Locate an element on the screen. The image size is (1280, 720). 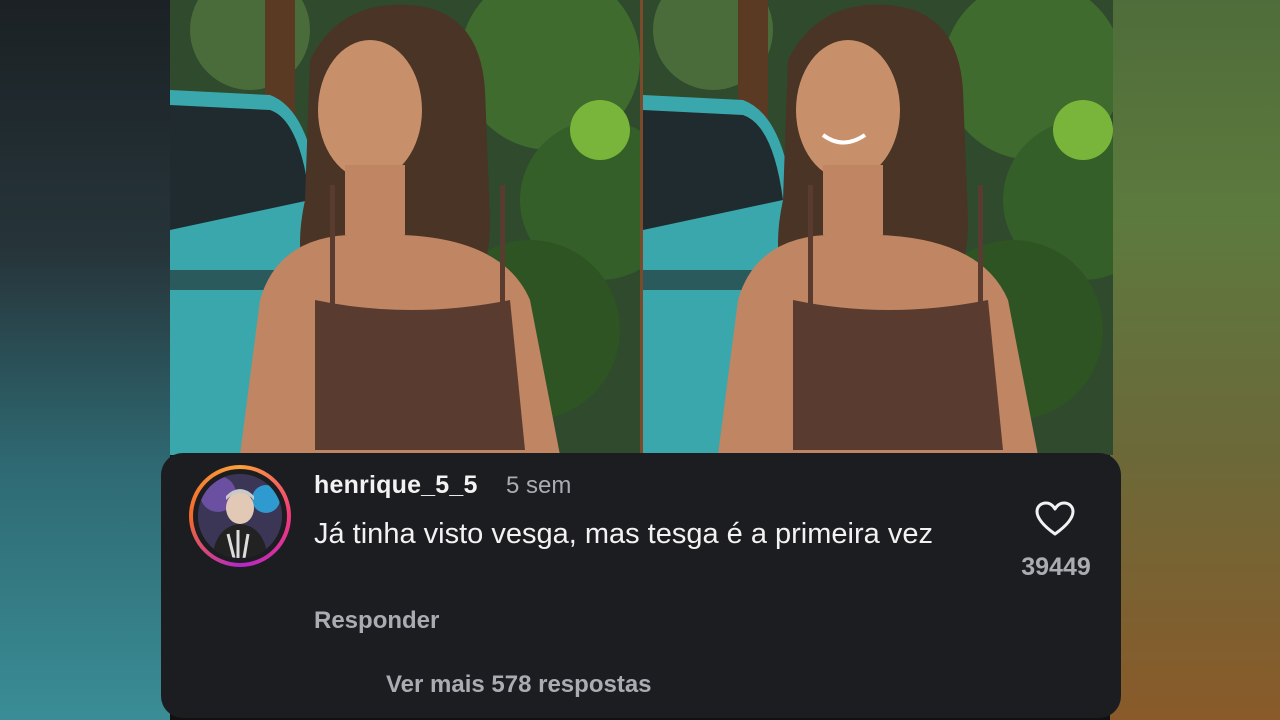
avatar is located at coordinates (240, 516).